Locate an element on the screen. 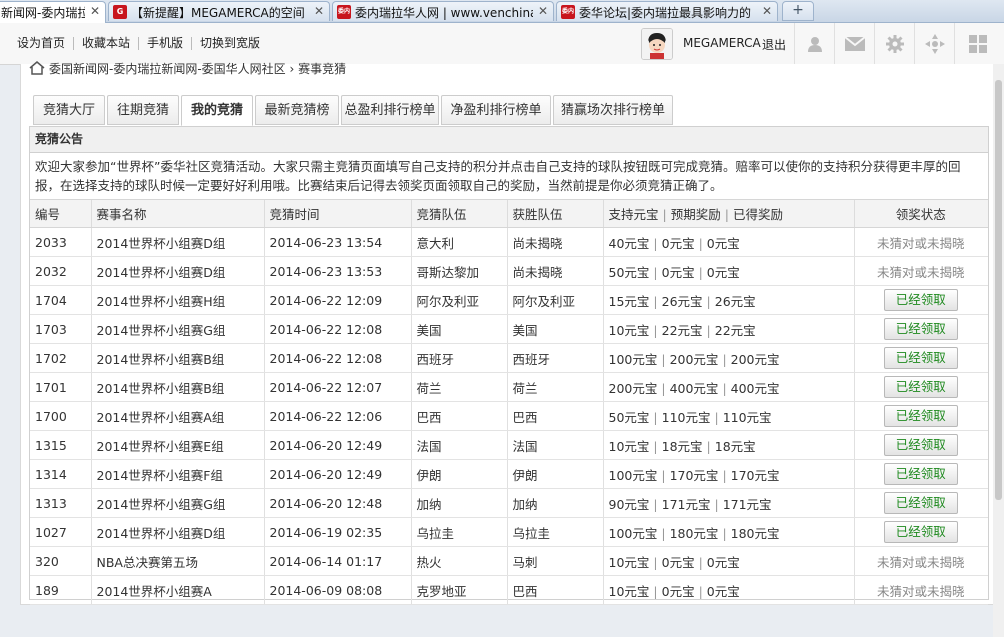 The height and width of the screenshot is (637, 1004). cell-match: 2014世界杯小组赛A组 is located at coordinates (178, 416).